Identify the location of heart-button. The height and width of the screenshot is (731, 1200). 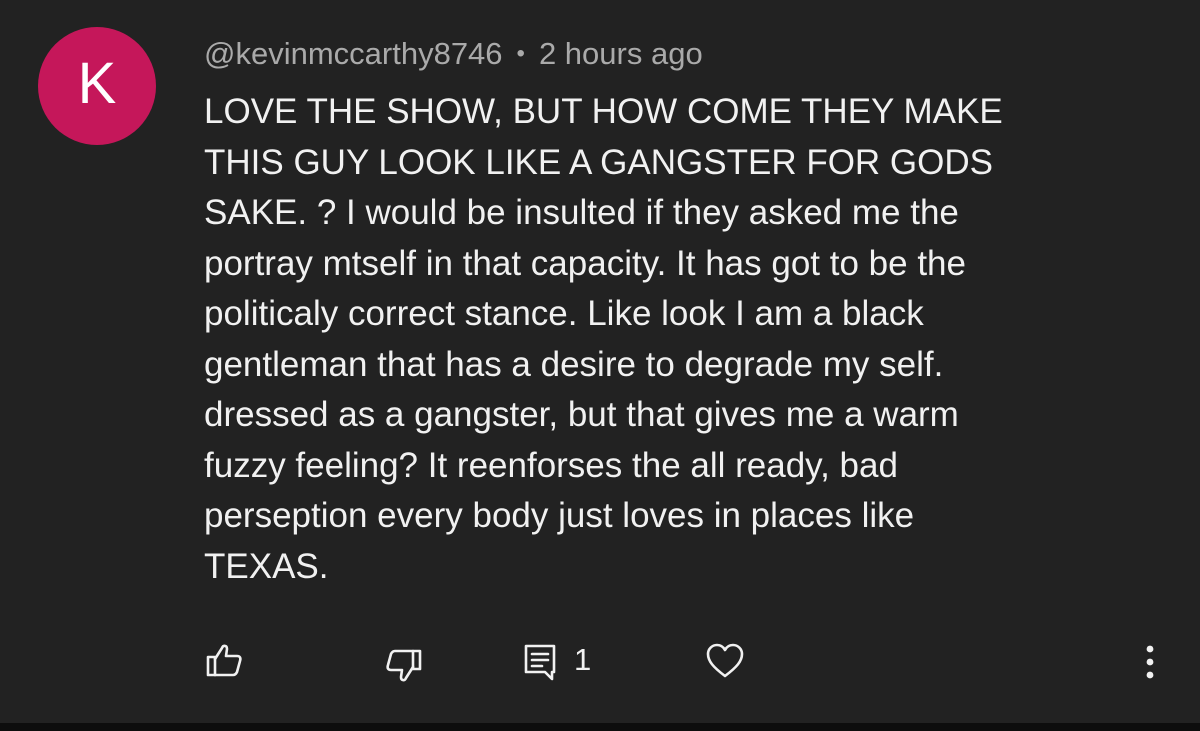
(725, 661).